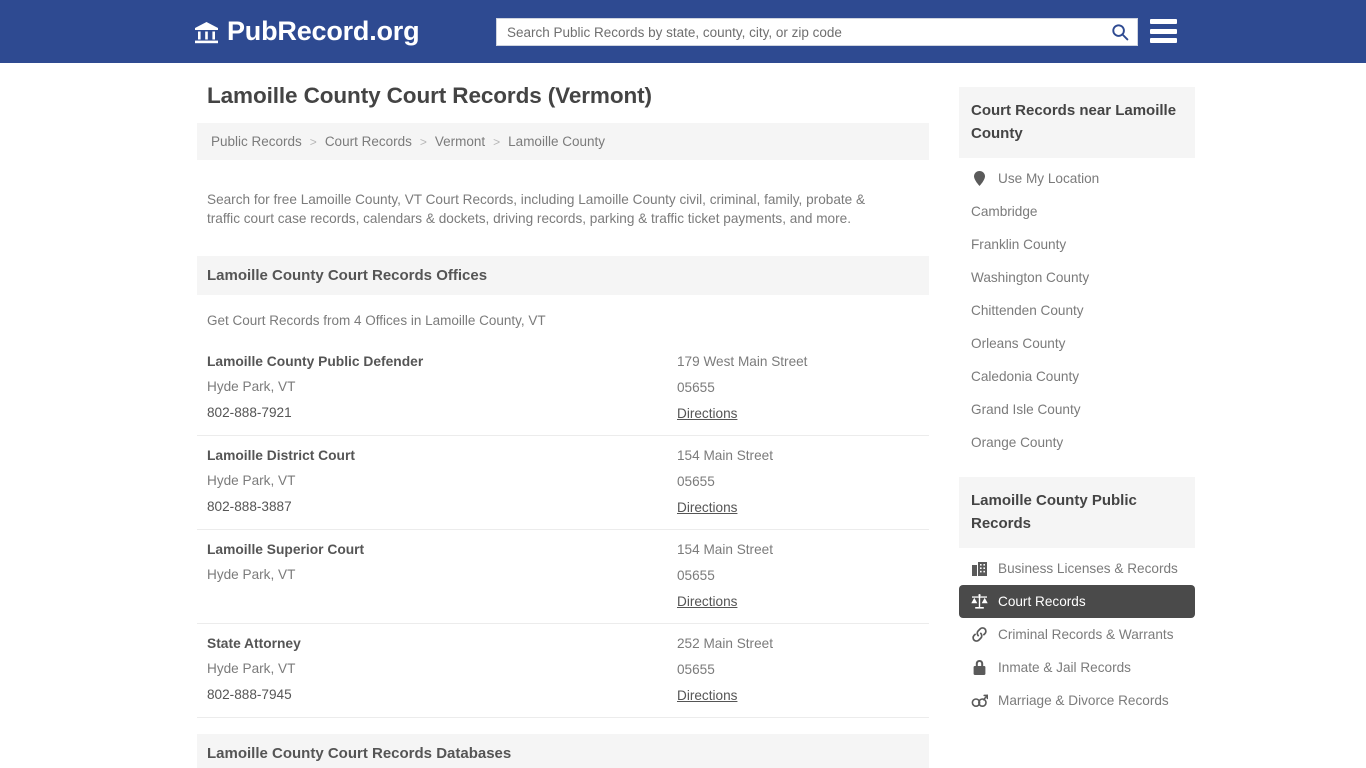  I want to click on sidebar-item-label: Use My Location, so click(1049, 178).